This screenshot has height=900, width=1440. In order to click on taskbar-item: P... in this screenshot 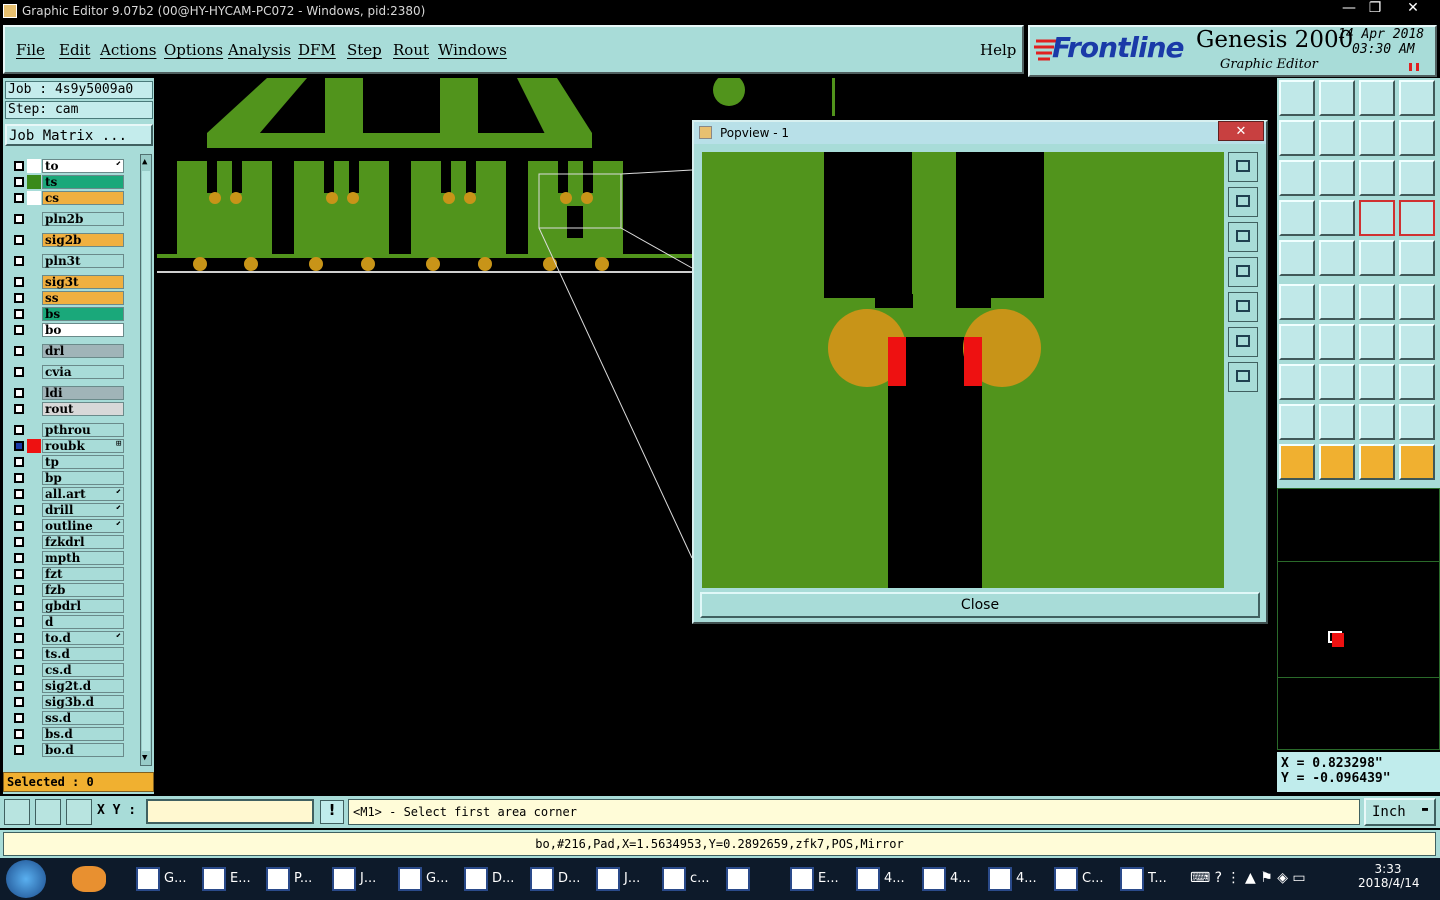, I will do `click(291, 879)`.